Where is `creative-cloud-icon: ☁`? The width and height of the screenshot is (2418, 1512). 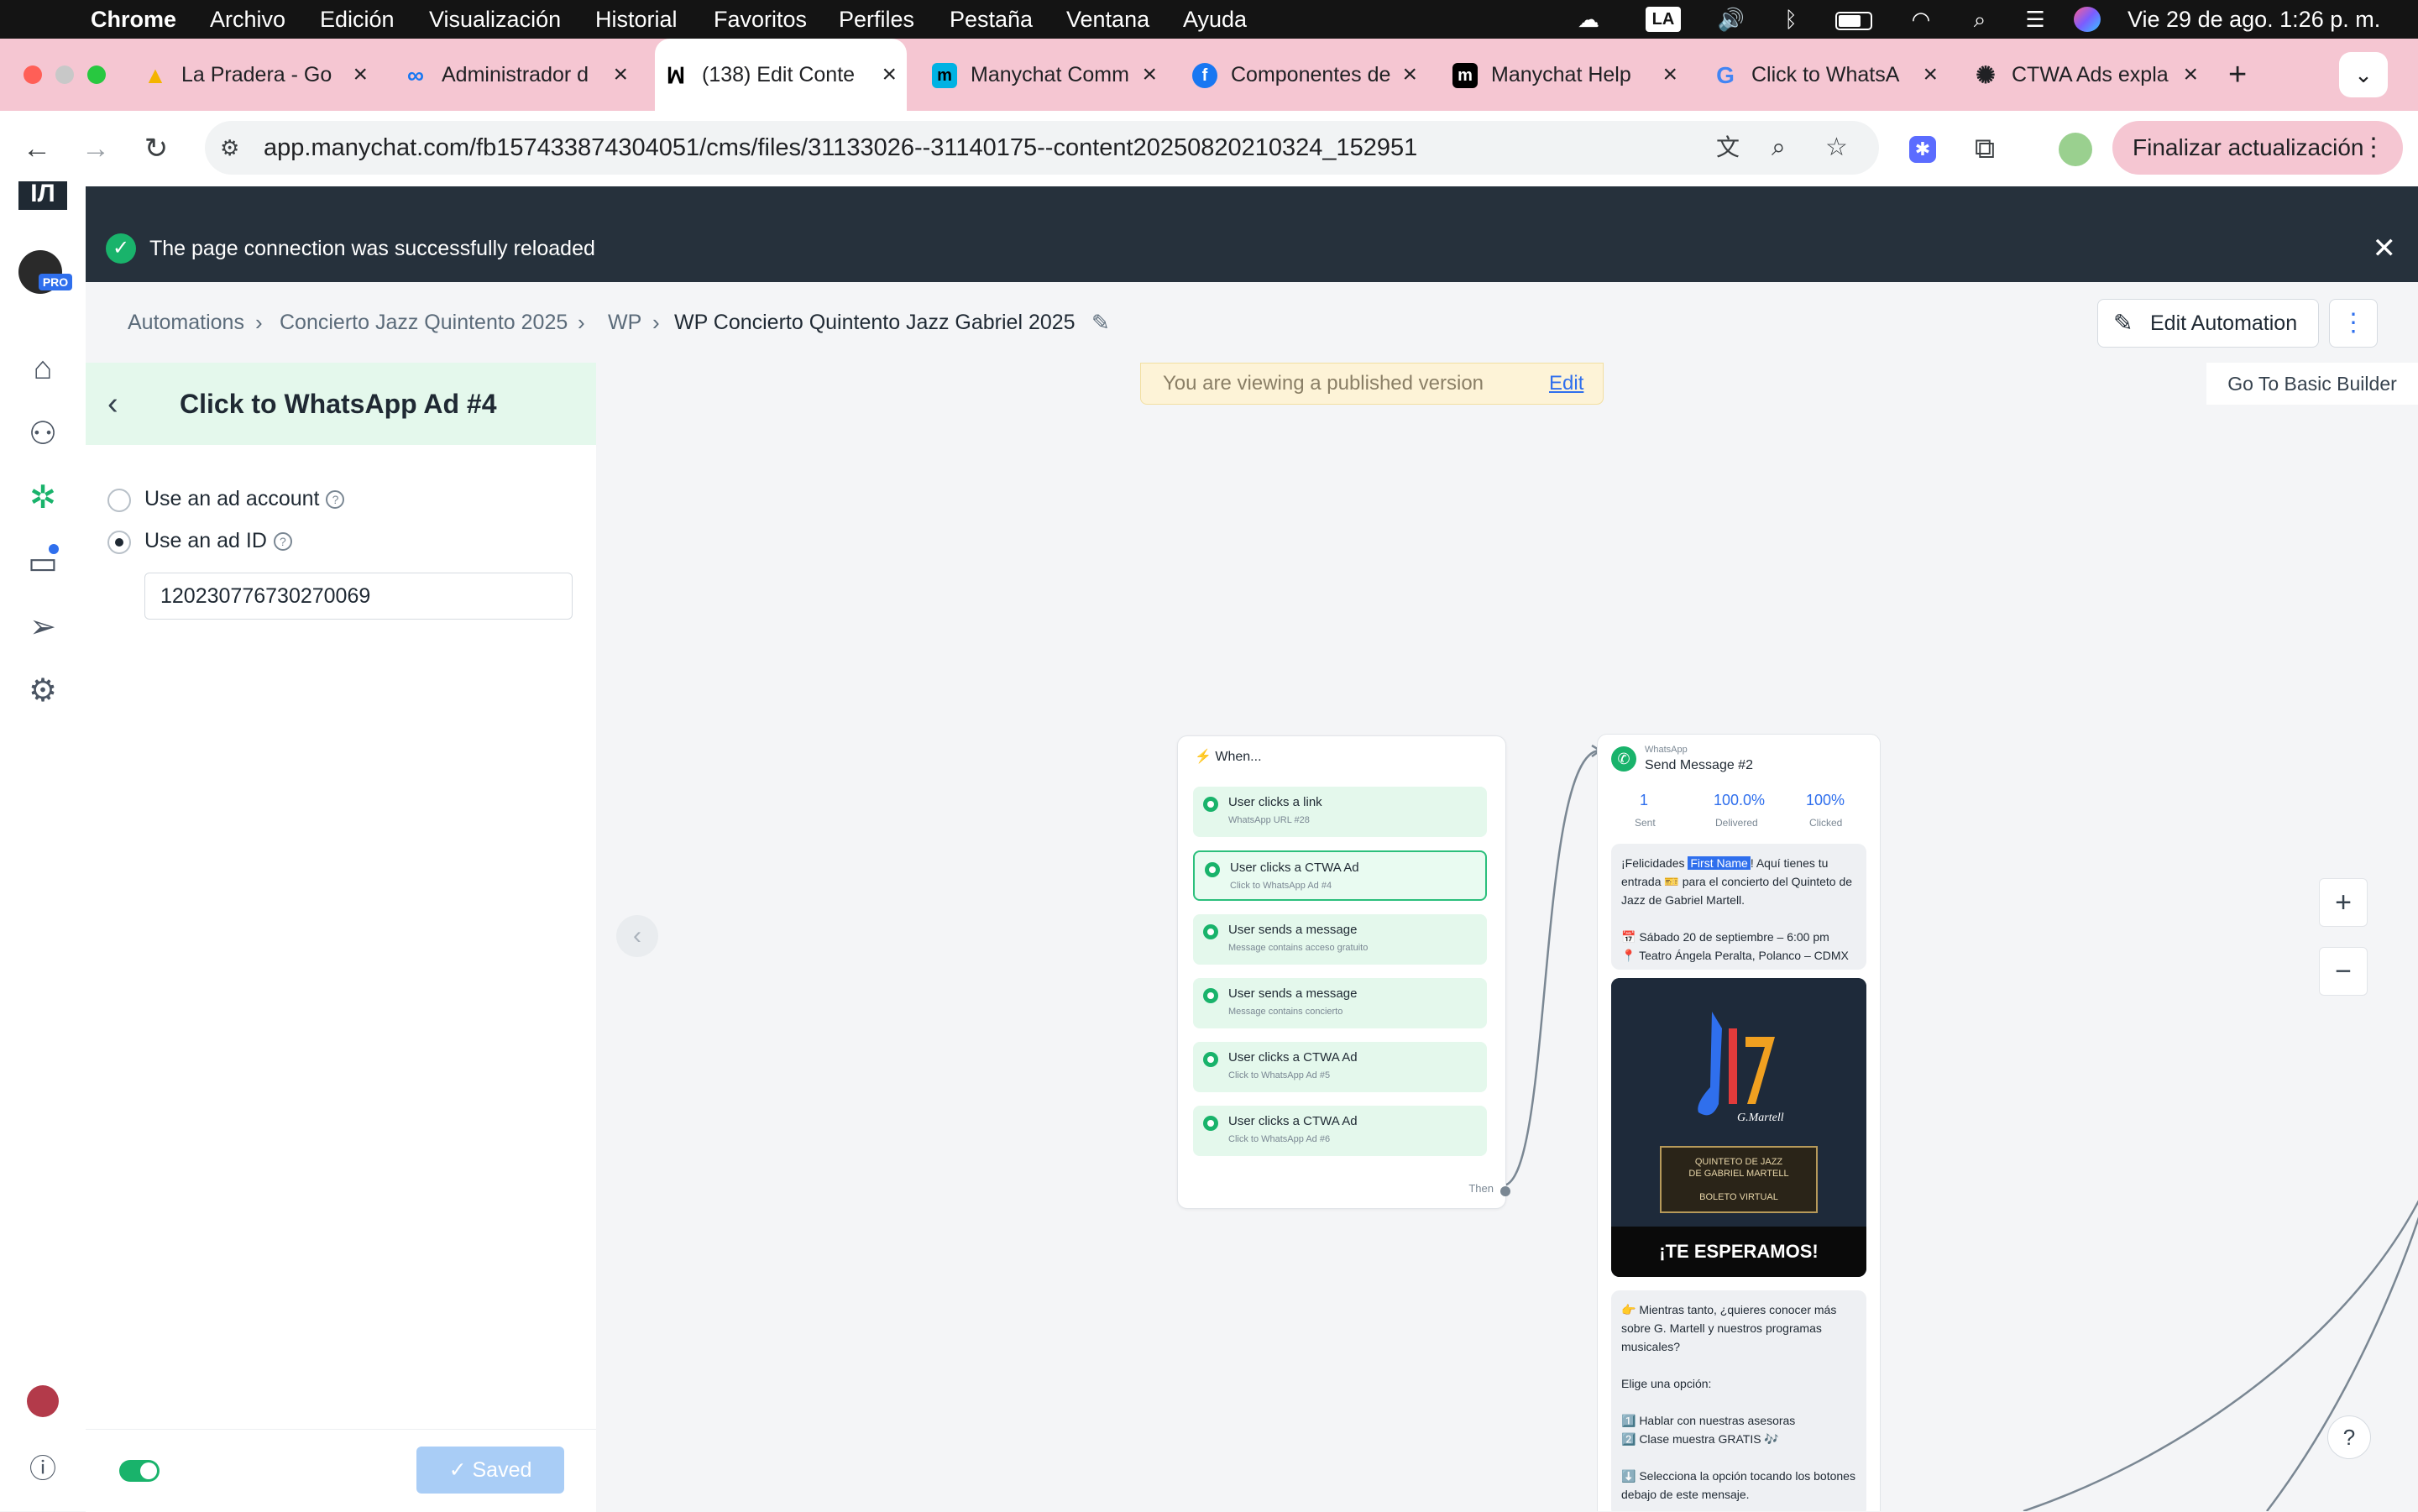 creative-cloud-icon: ☁ is located at coordinates (1588, 19).